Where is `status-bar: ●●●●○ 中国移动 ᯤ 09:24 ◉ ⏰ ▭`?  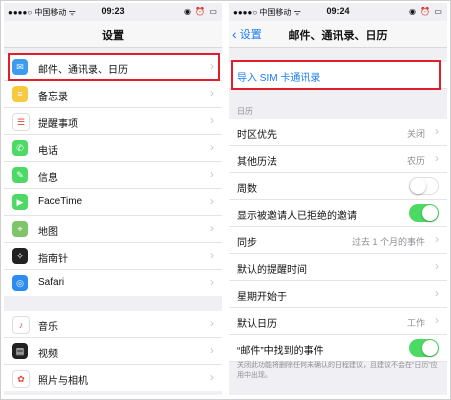 status-bar: ●●●●○ 中国移动 ᯤ 09:24 ◉ ⏰ ▭ is located at coordinates (338, 12).